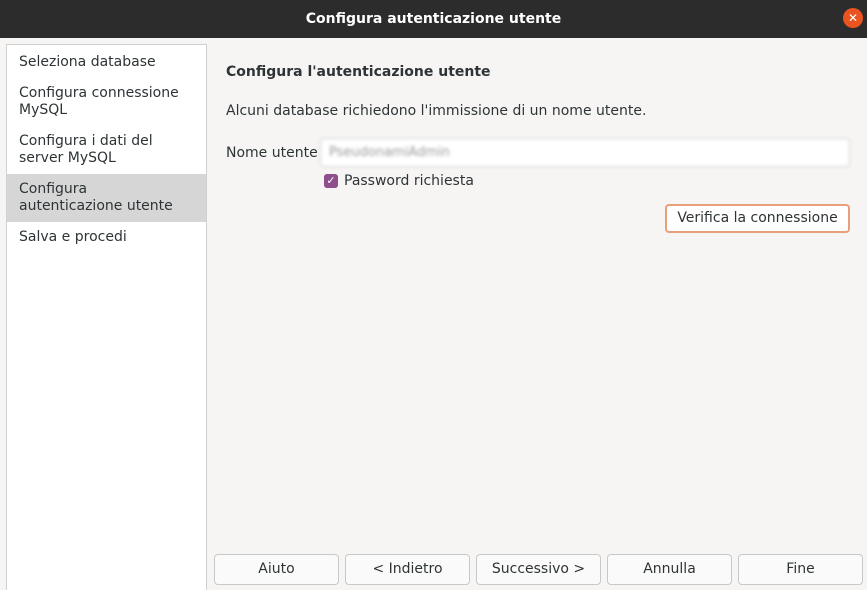  What do you see at coordinates (669, 569) in the screenshot?
I see `cancel-button: Annulla` at bounding box center [669, 569].